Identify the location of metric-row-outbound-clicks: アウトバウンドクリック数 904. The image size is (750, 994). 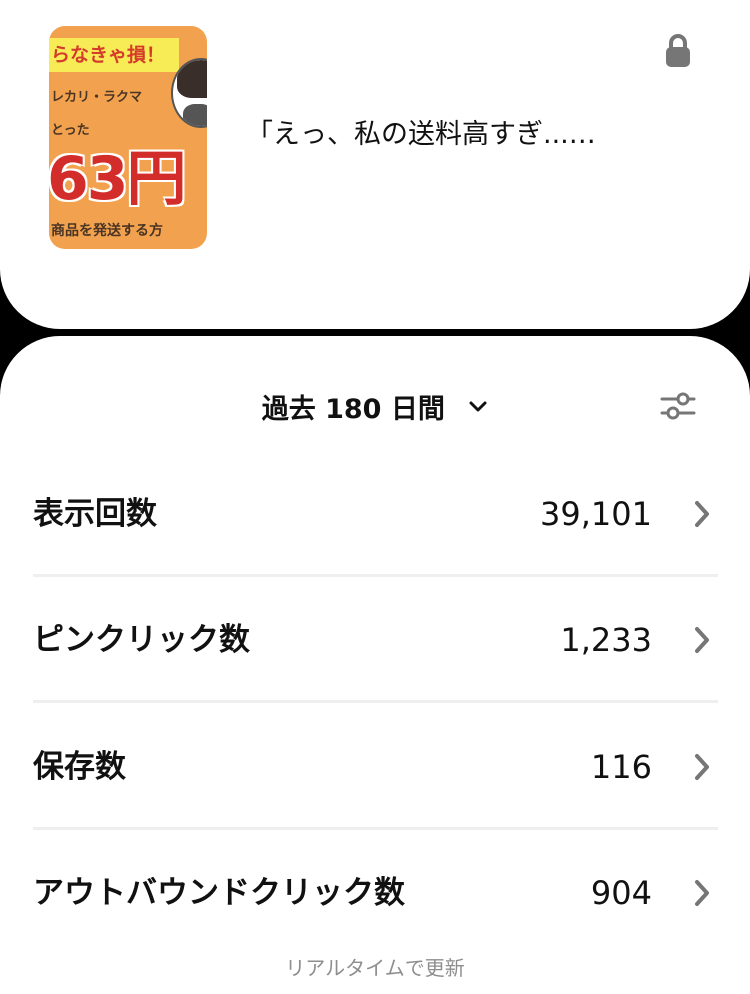
(375, 893).